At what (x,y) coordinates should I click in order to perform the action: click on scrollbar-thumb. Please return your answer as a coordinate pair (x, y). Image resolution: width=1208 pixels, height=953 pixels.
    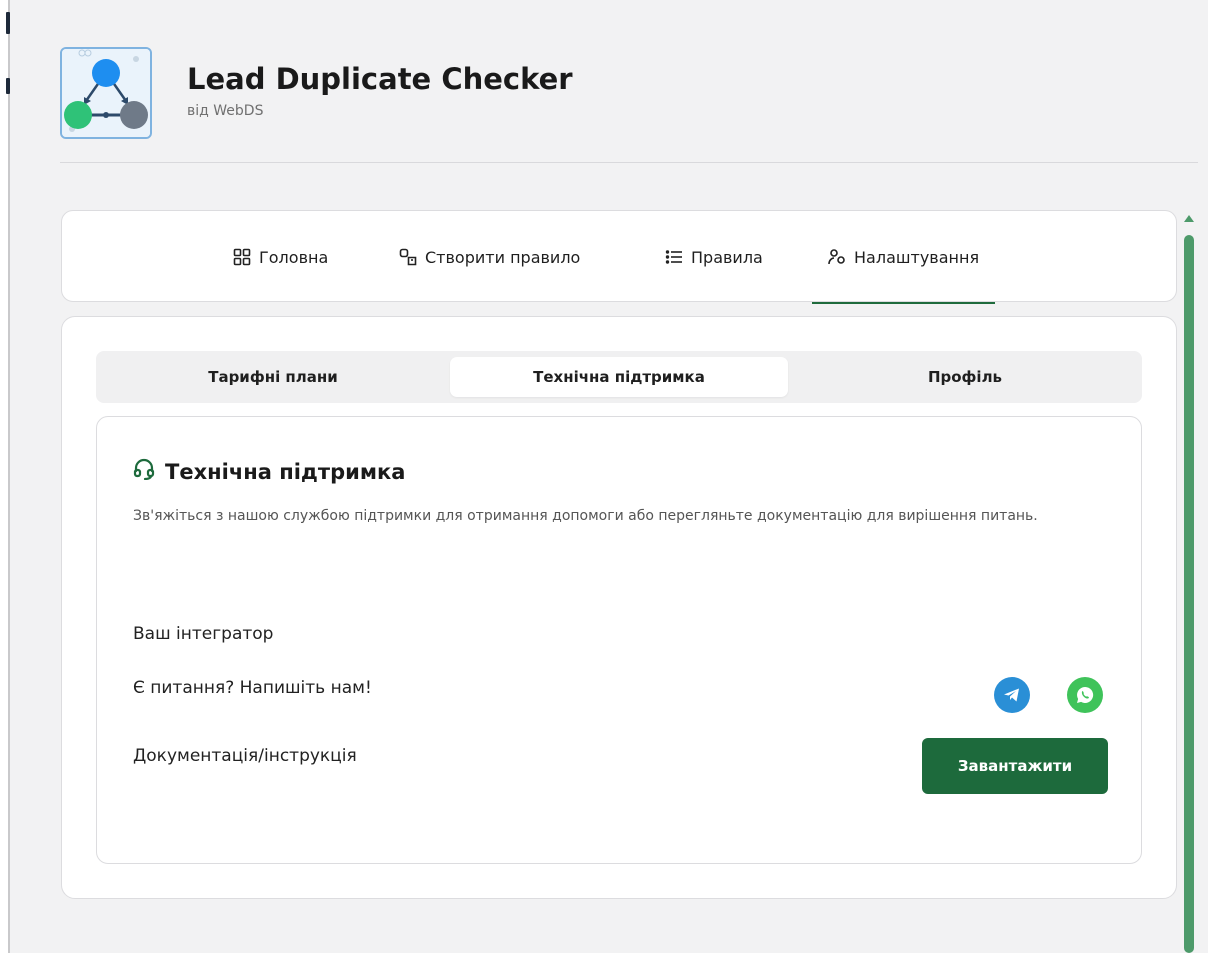
    Looking at the image, I should click on (1189, 594).